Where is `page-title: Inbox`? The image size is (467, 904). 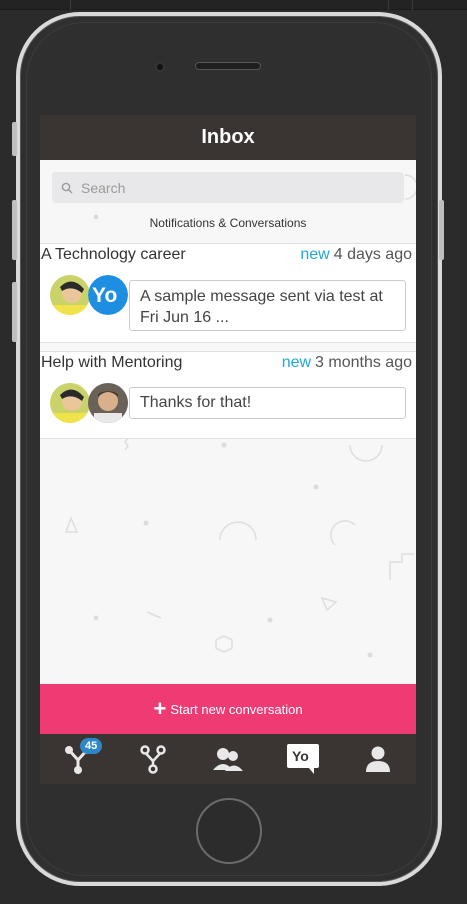
page-title: Inbox is located at coordinates (228, 137).